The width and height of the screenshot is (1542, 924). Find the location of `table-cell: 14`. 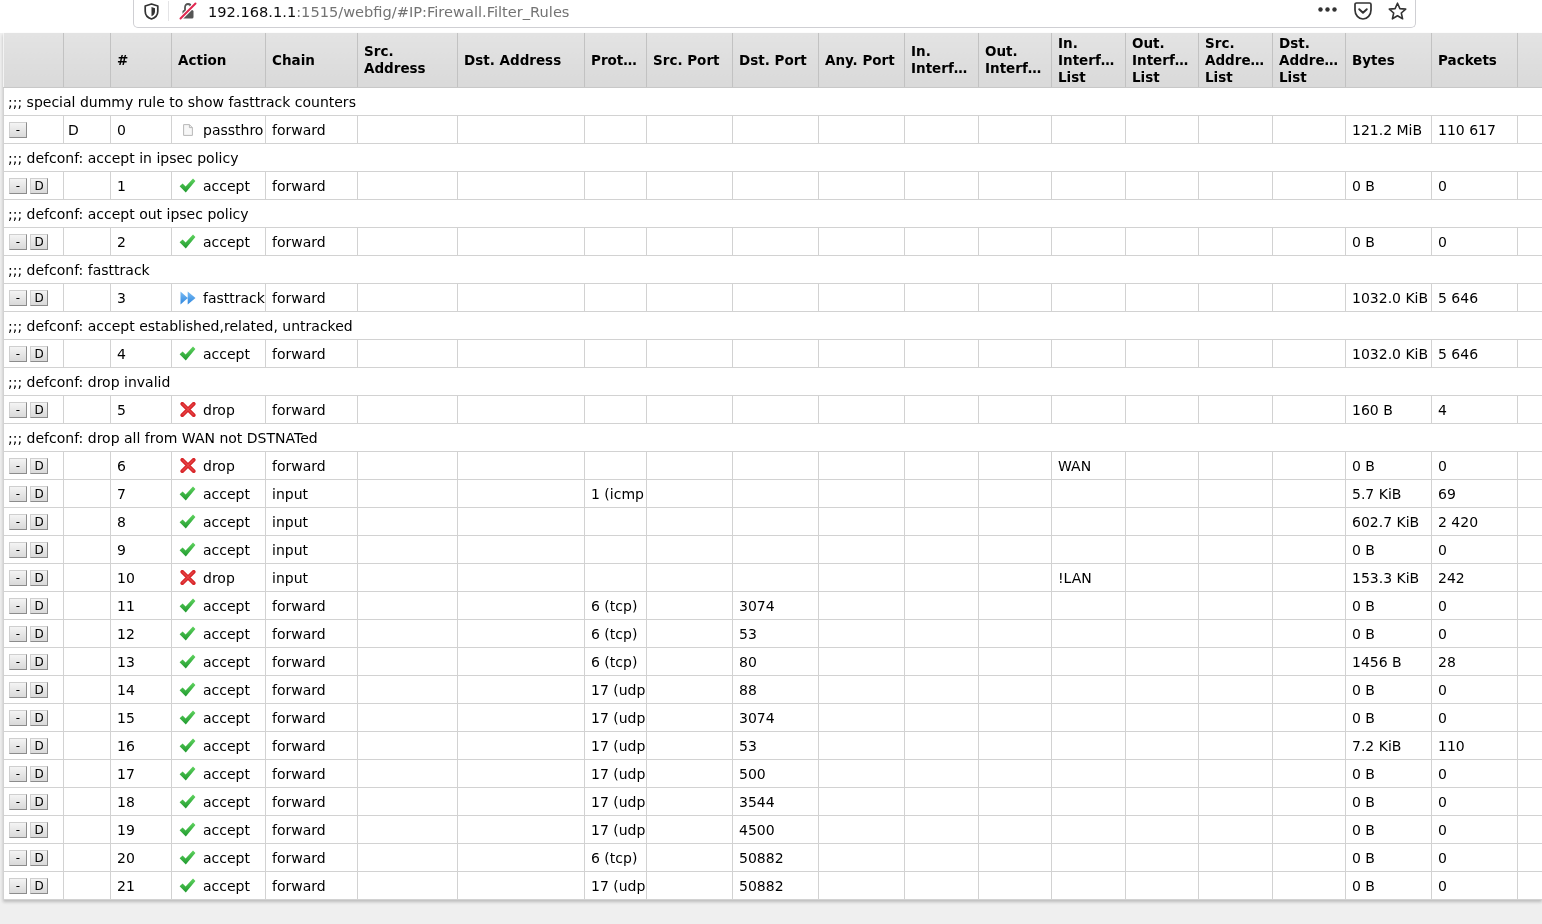

table-cell: 14 is located at coordinates (141, 689).